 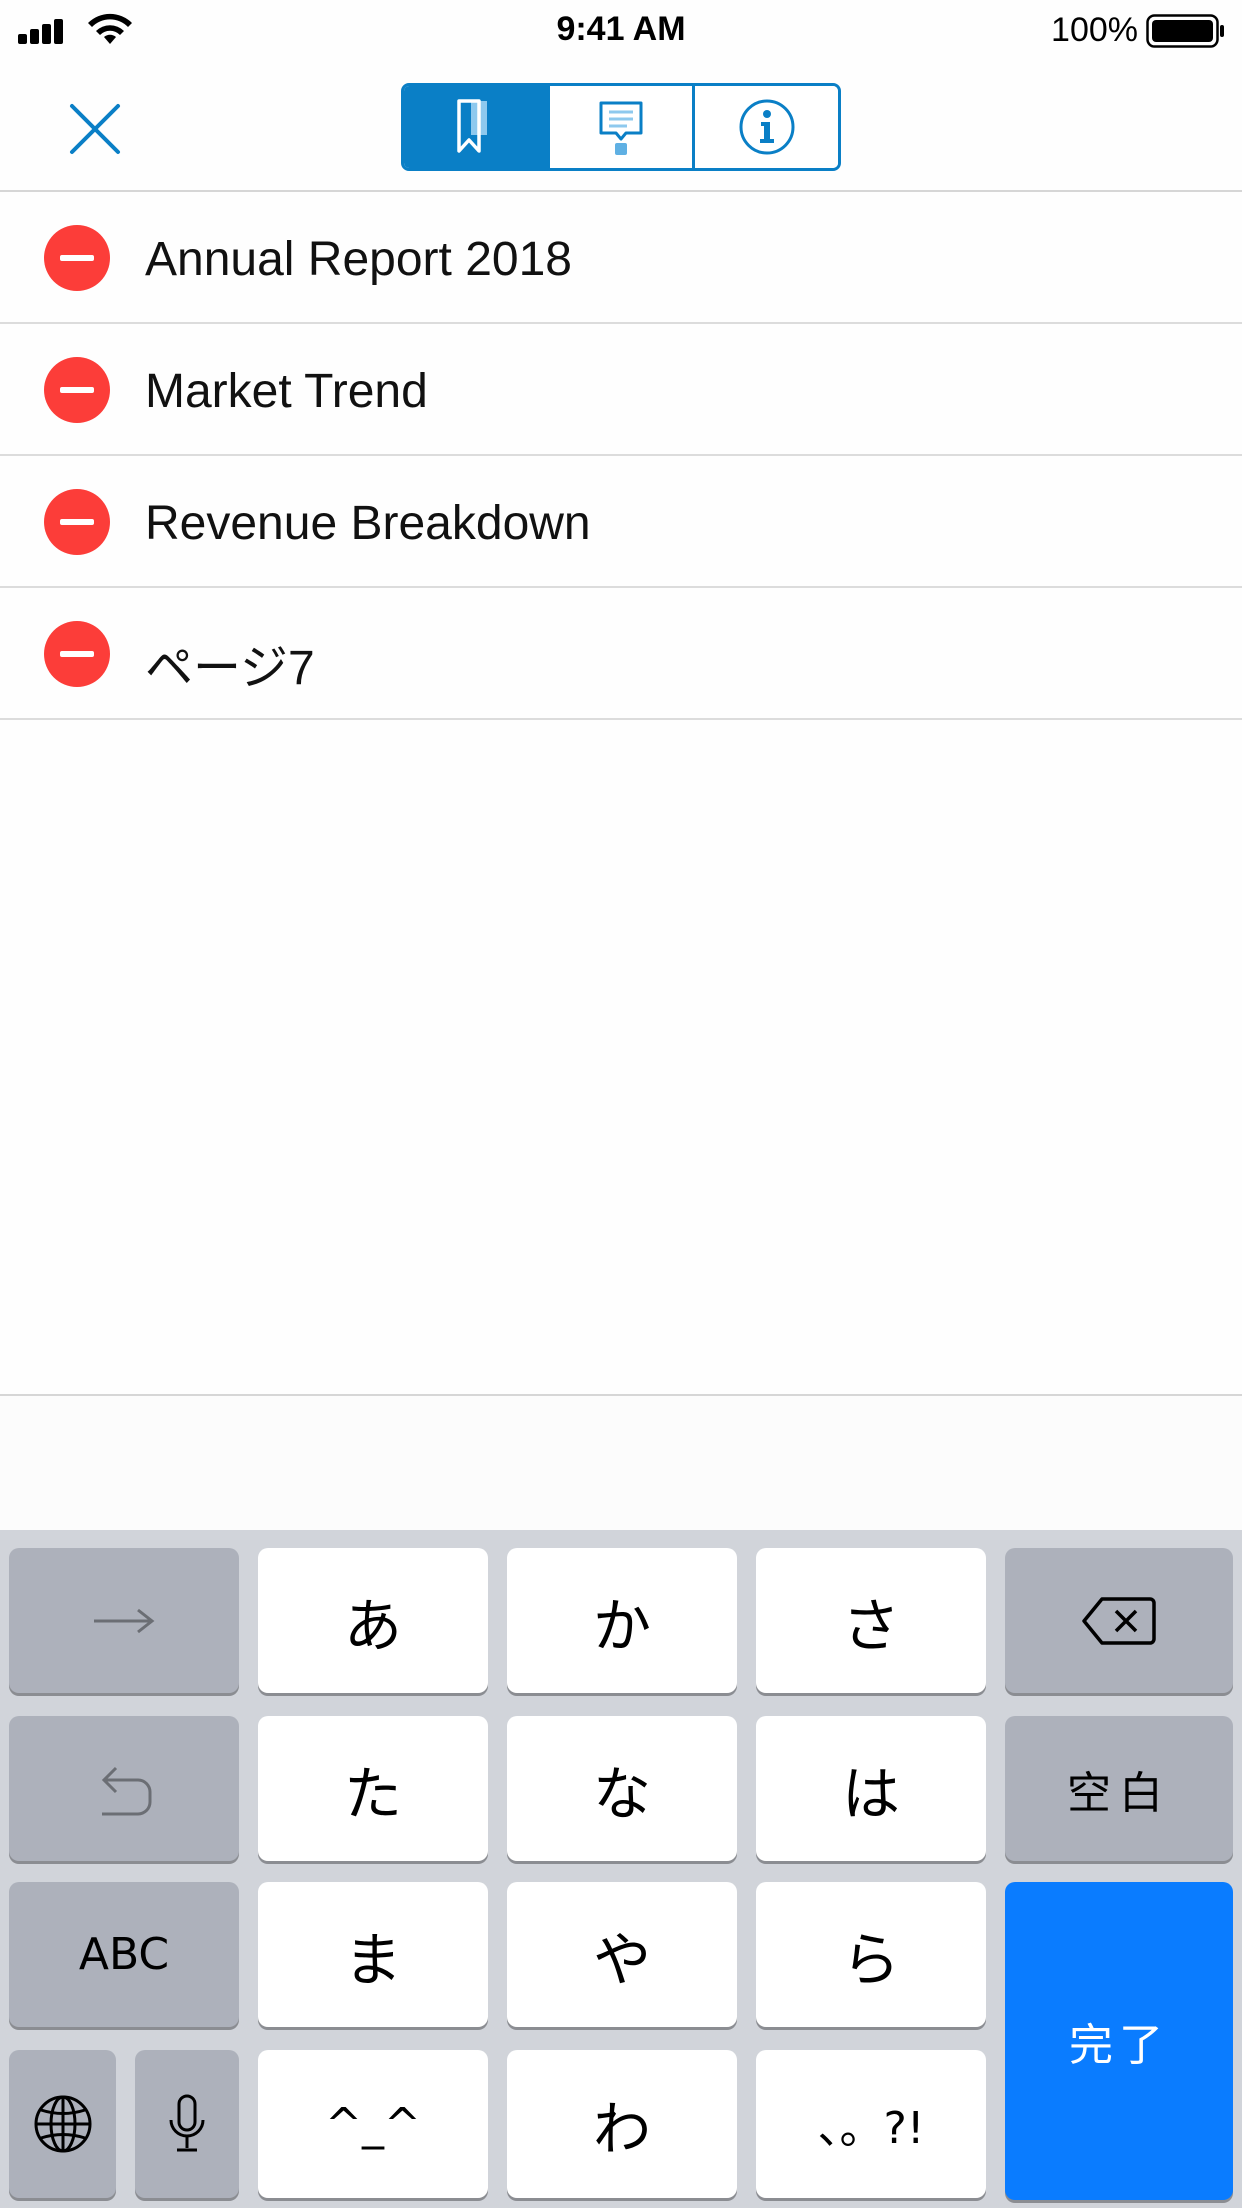 I want to click on kana-key-ma: ま, so click(x=373, y=1954).